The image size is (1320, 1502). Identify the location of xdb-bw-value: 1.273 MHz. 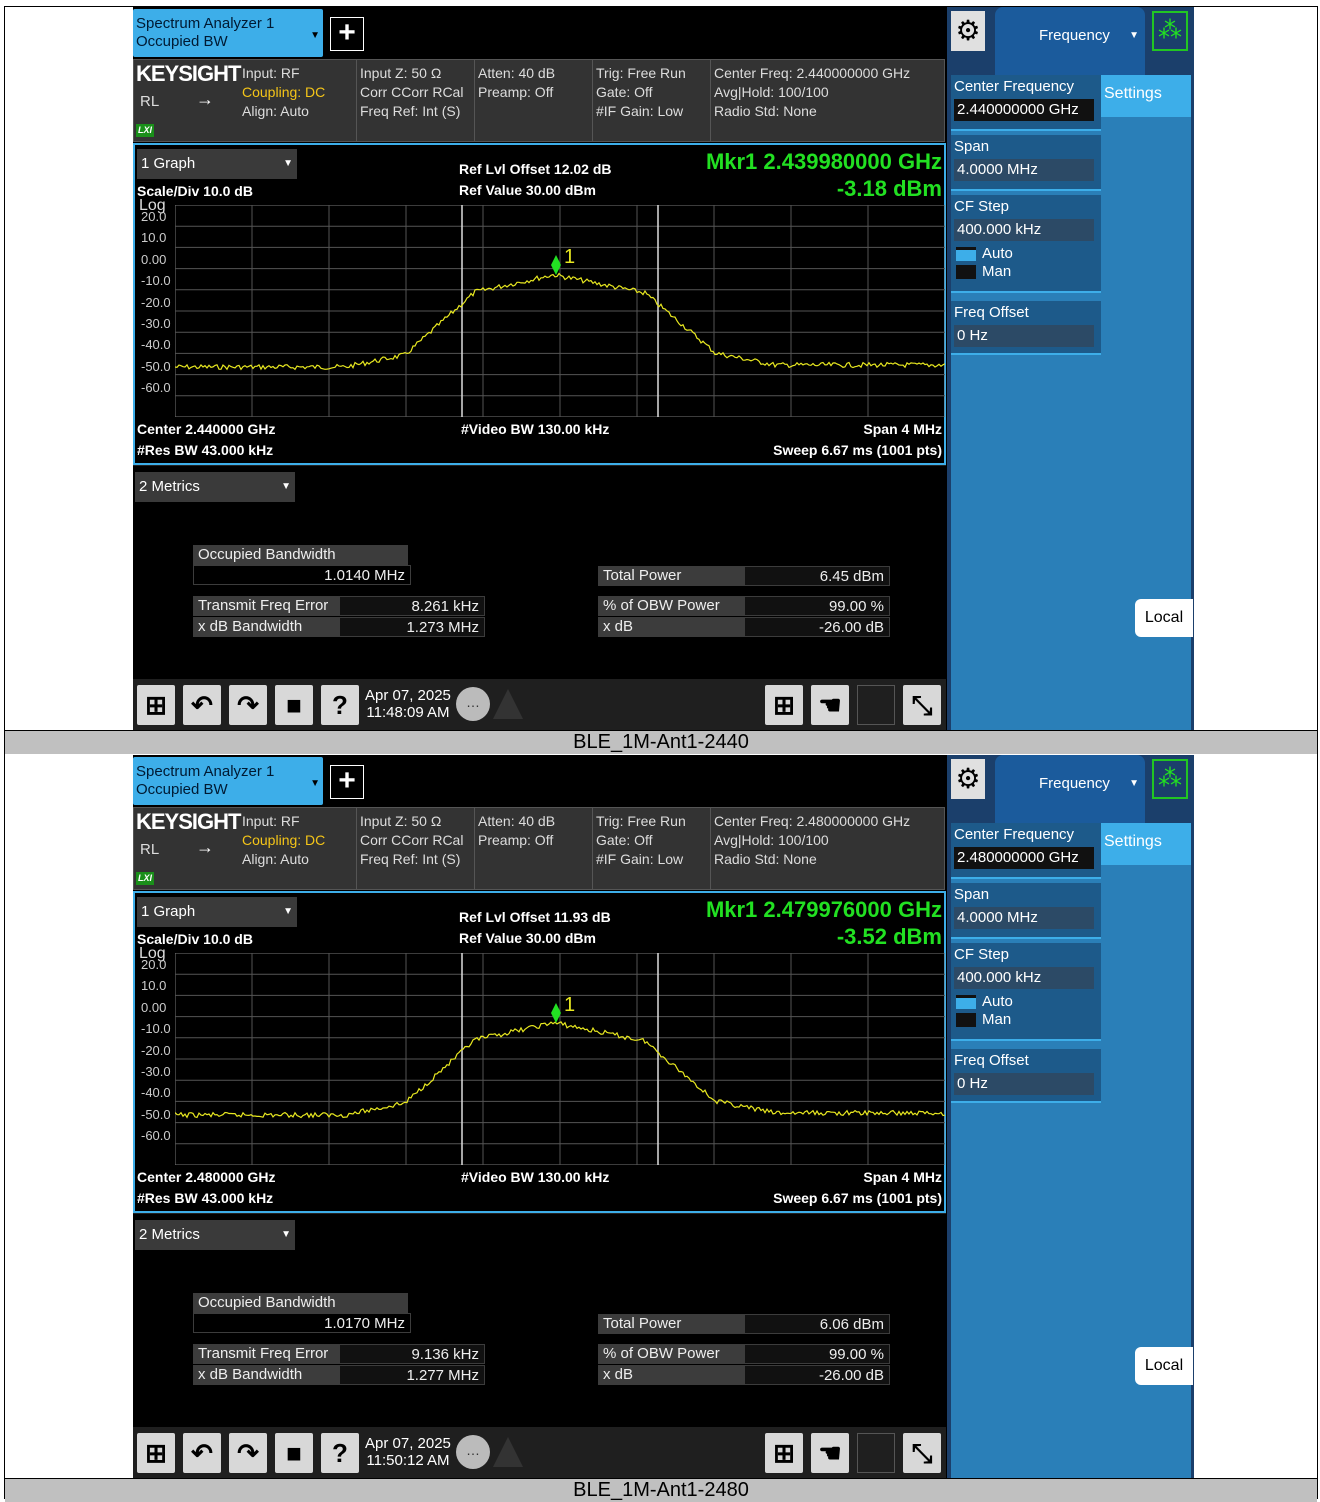
(412, 627).